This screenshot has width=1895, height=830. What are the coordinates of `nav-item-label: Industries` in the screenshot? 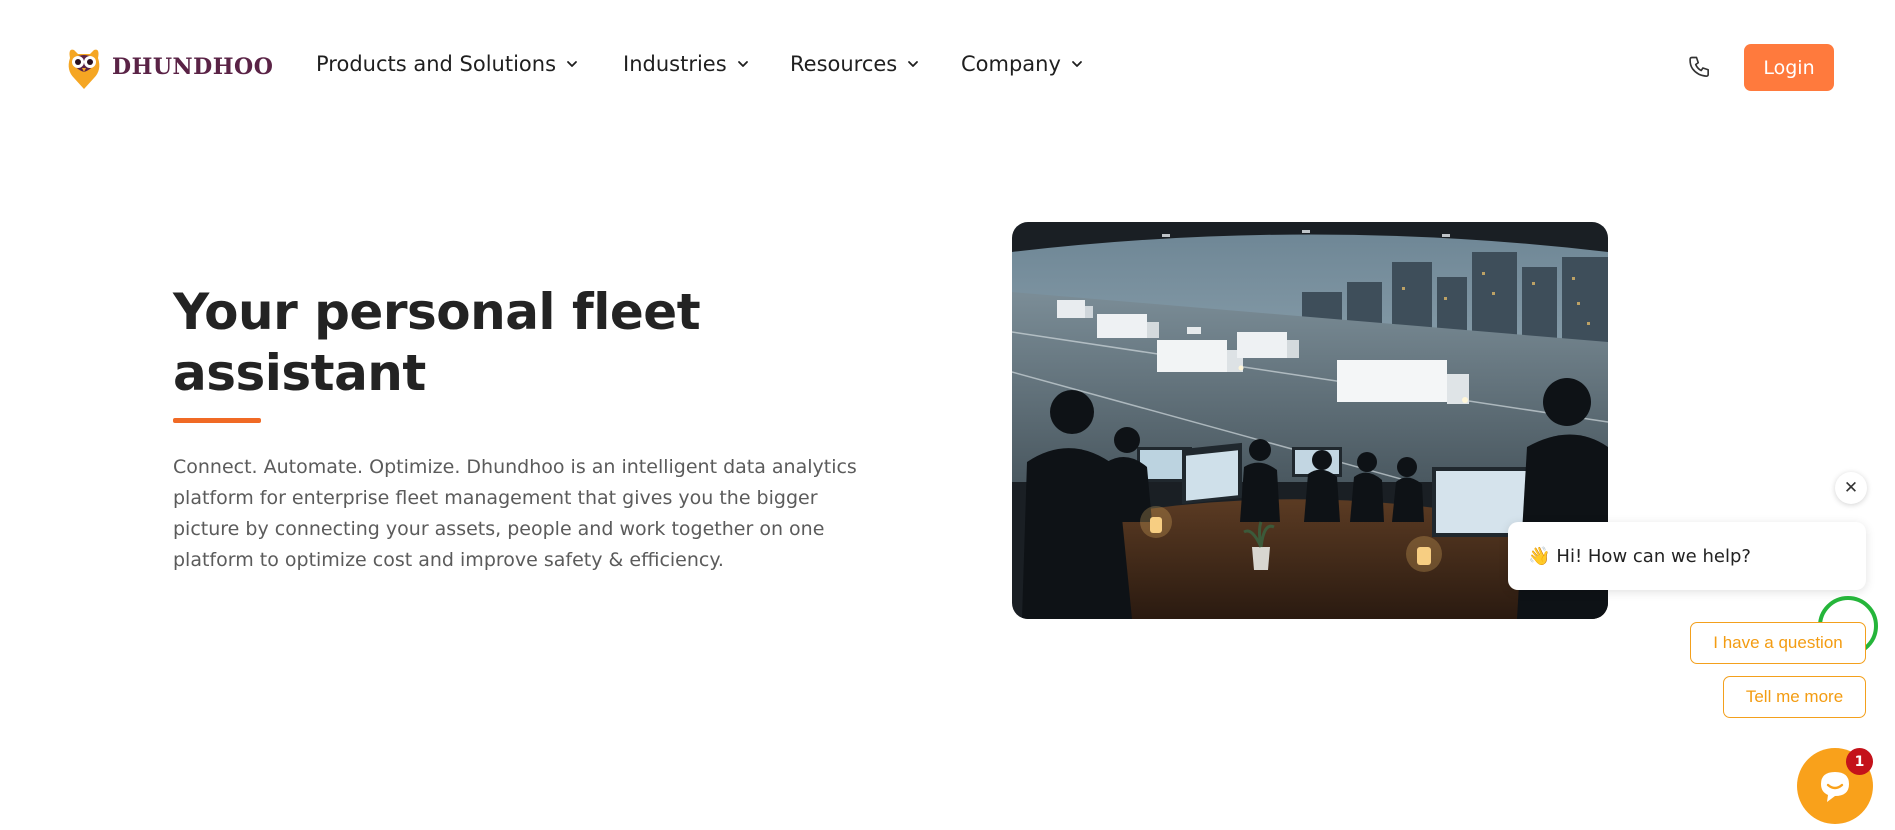 It's located at (675, 64).